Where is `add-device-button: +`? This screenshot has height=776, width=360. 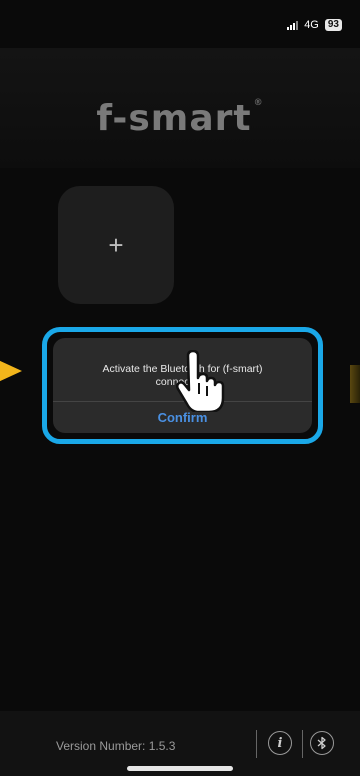 add-device-button: + is located at coordinates (116, 245).